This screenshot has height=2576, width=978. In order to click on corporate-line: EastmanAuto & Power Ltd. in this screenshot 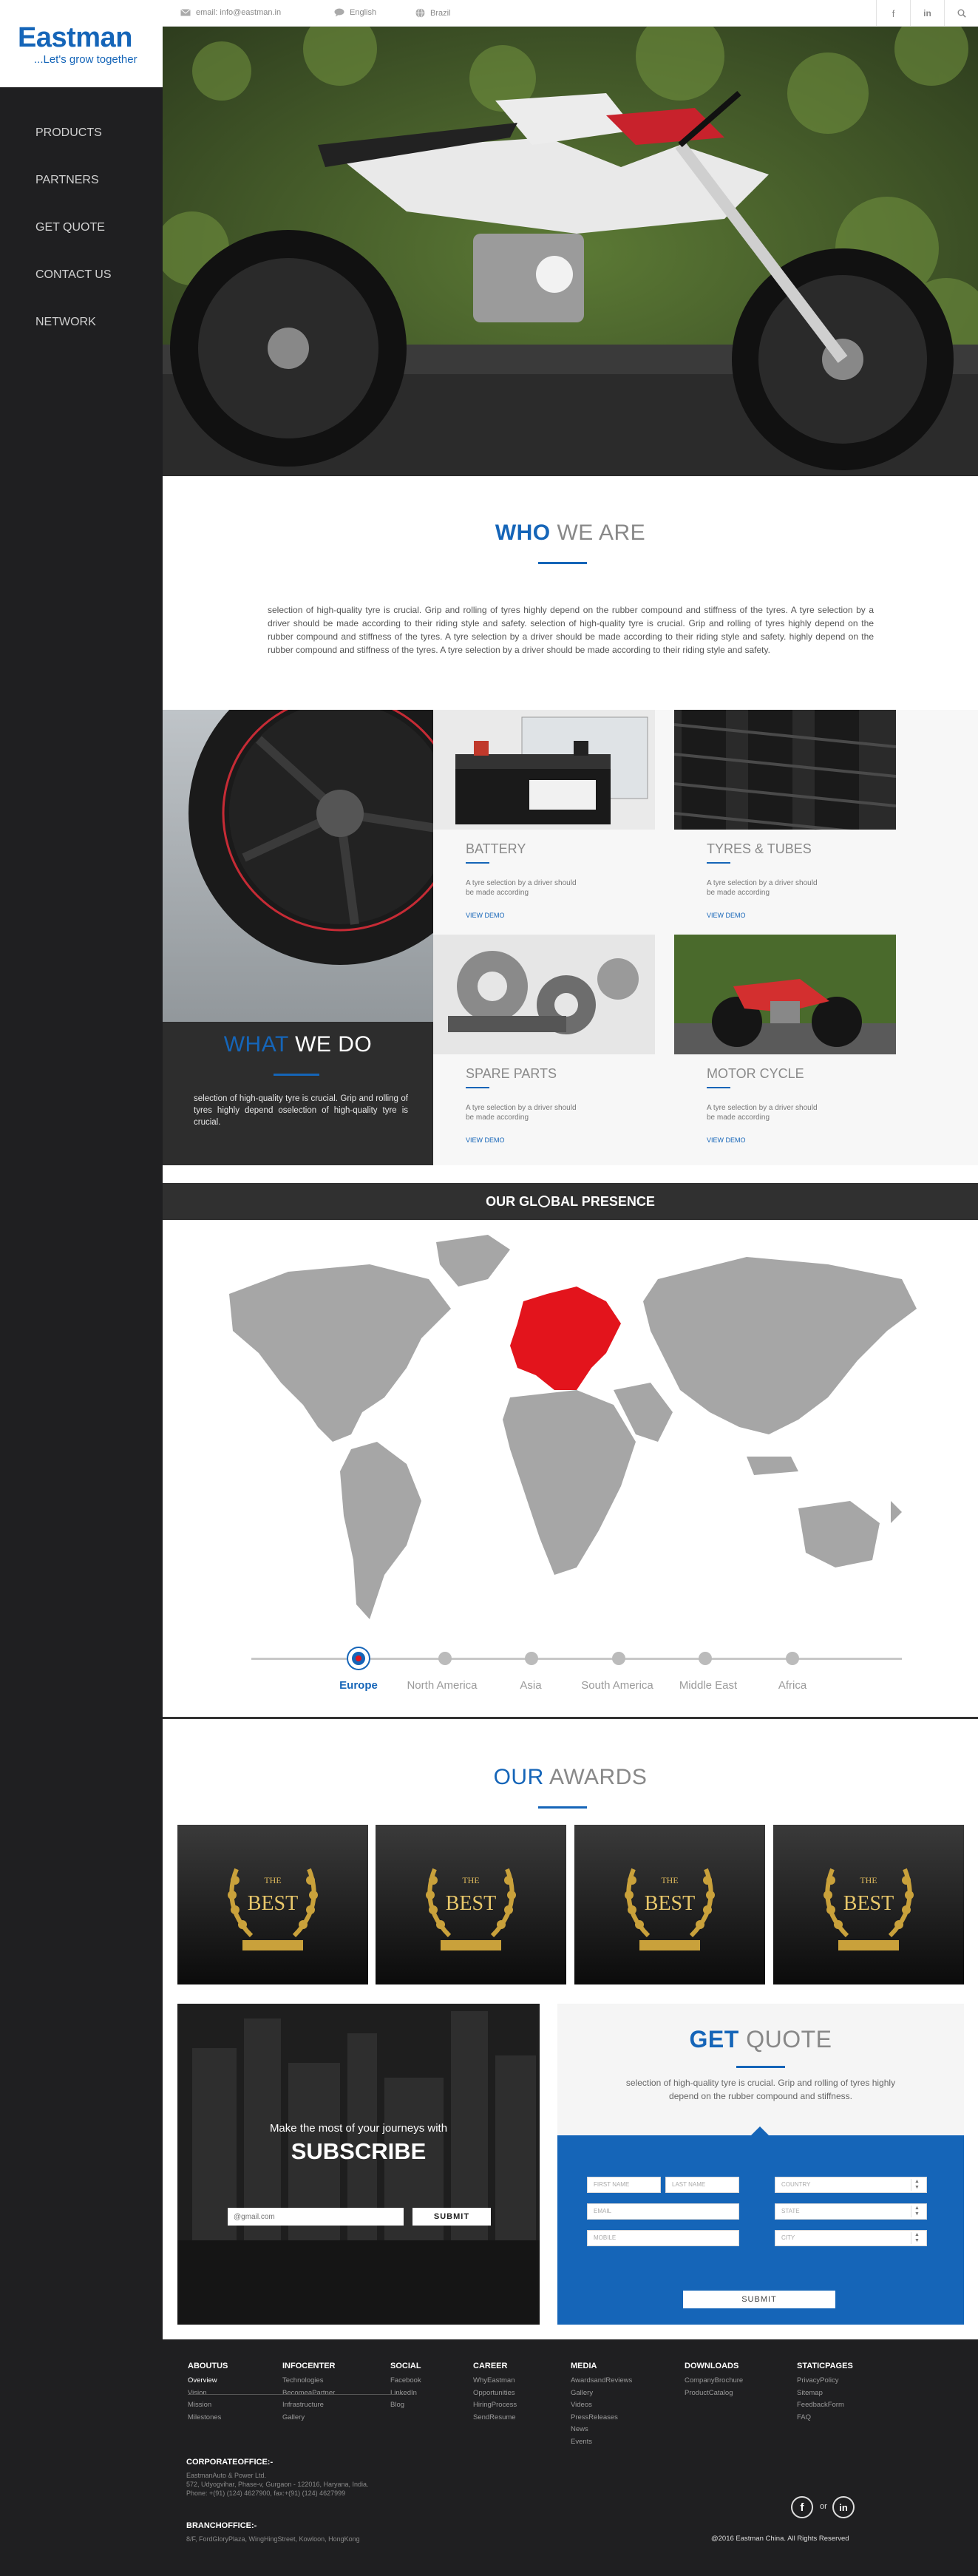, I will do `click(226, 2475)`.